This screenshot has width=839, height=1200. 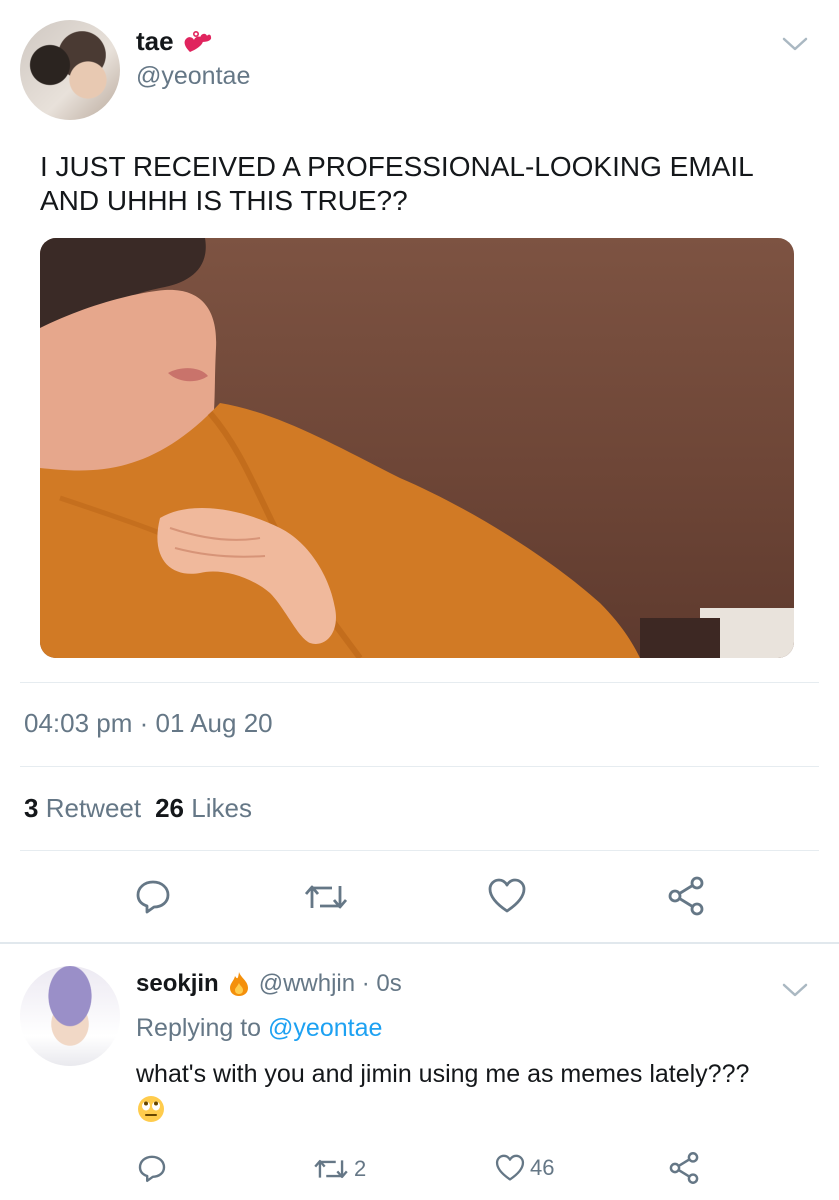 I want to click on like-count: 46, so click(x=542, y=1167).